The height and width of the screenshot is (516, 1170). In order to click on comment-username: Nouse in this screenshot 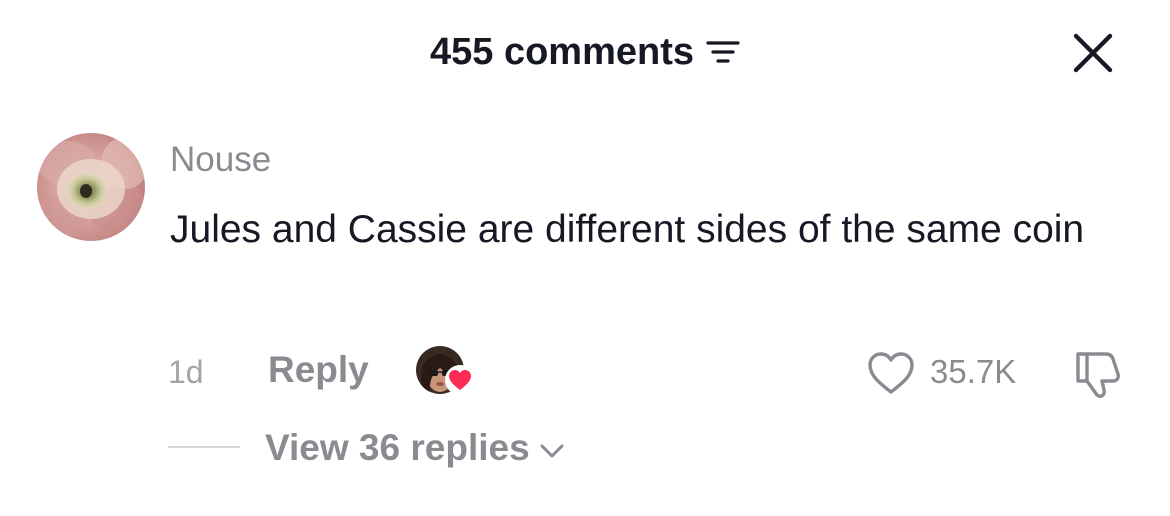, I will do `click(220, 160)`.